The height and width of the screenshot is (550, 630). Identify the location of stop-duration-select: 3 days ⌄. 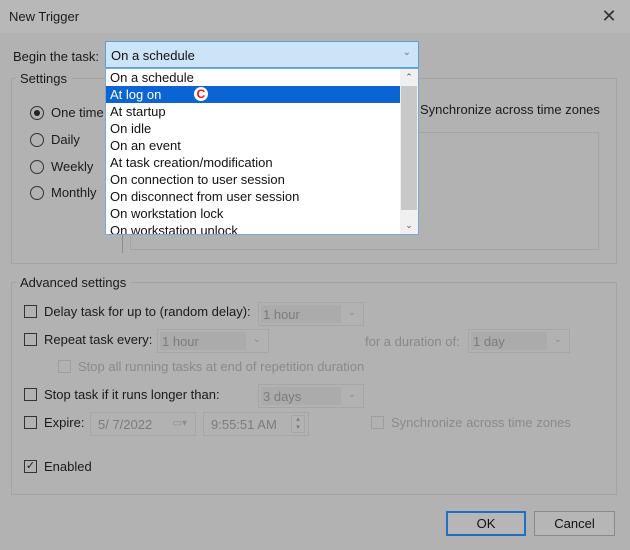
(311, 396).